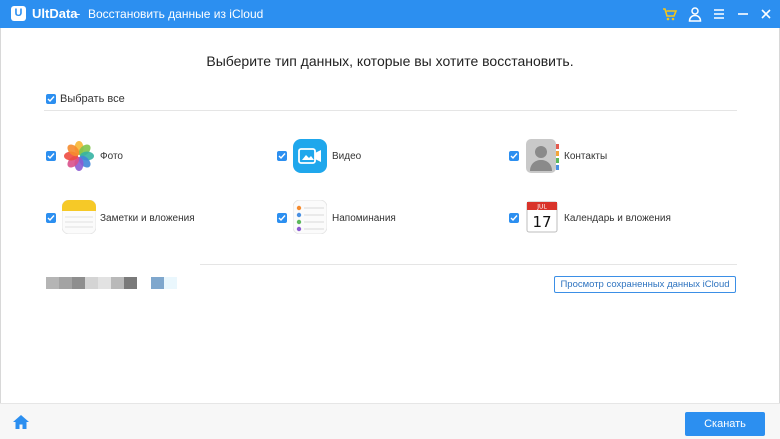 The height and width of the screenshot is (439, 780). What do you see at coordinates (79, 156) in the screenshot?
I see `photos-icon` at bounding box center [79, 156].